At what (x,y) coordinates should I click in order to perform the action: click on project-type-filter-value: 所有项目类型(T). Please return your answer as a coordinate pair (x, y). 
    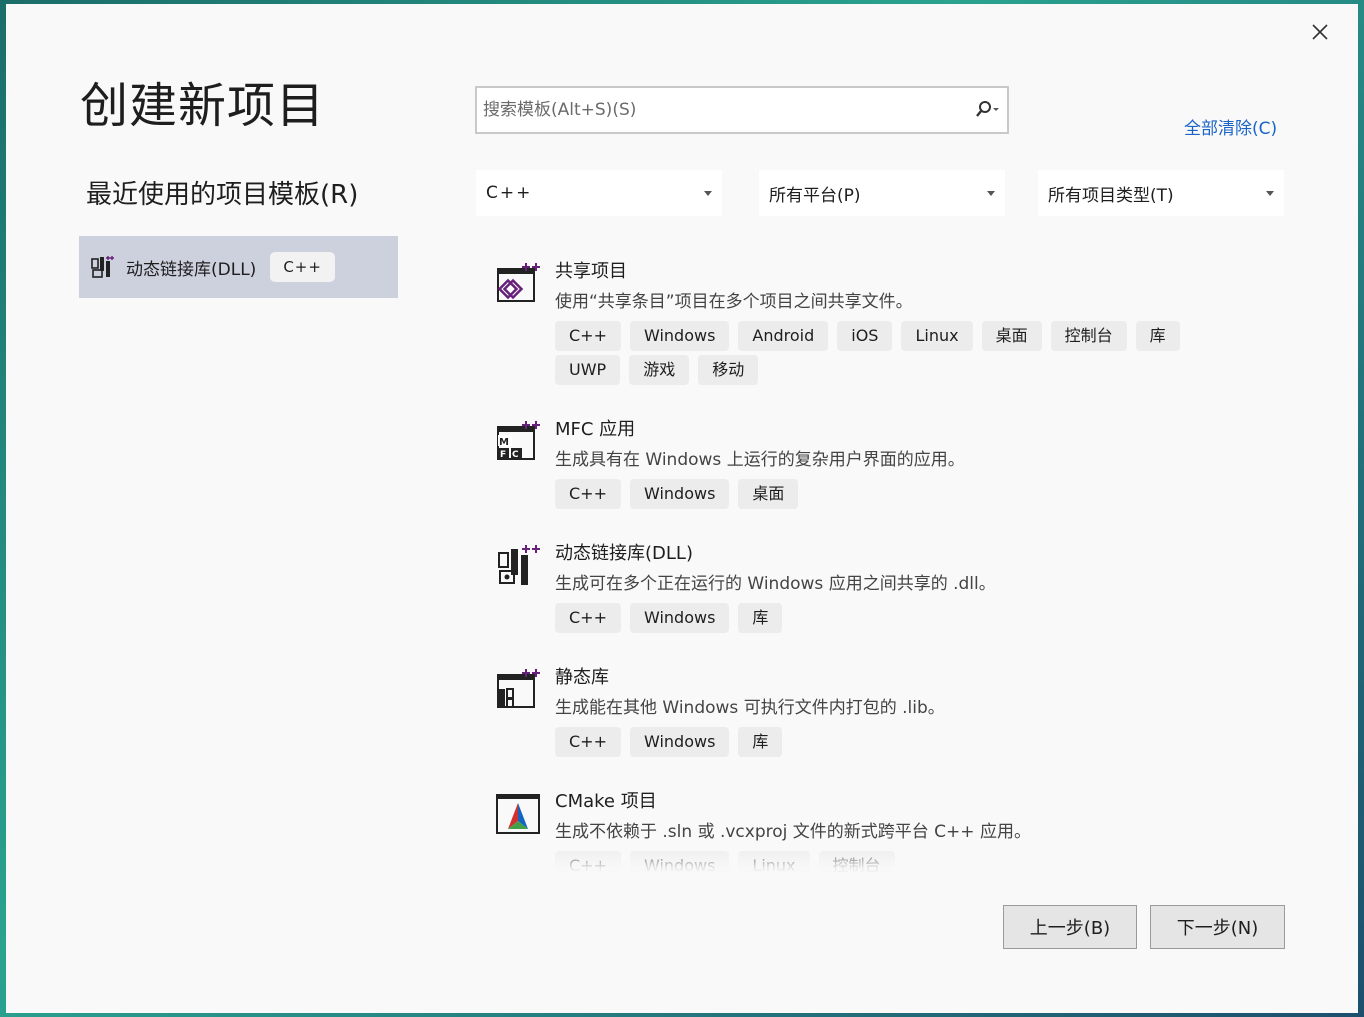
    Looking at the image, I should click on (1111, 195).